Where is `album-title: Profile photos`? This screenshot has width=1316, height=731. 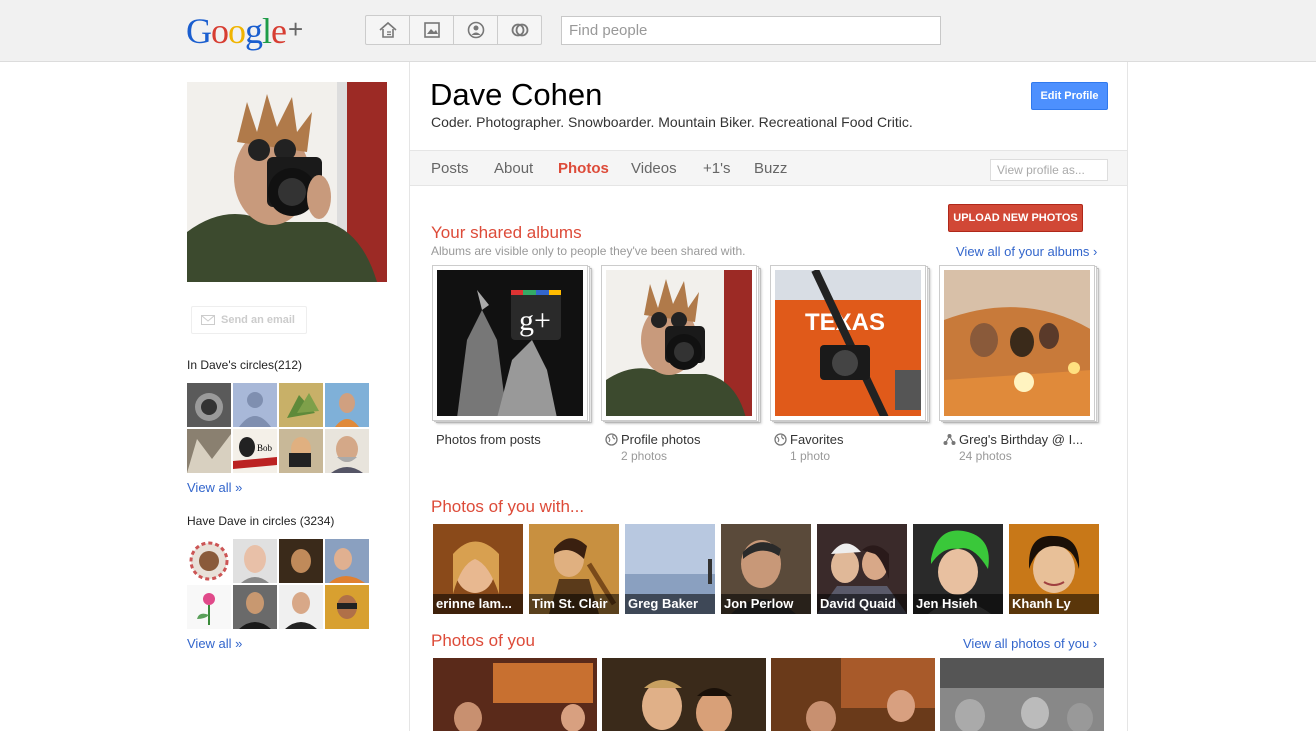 album-title: Profile photos is located at coordinates (661, 439).